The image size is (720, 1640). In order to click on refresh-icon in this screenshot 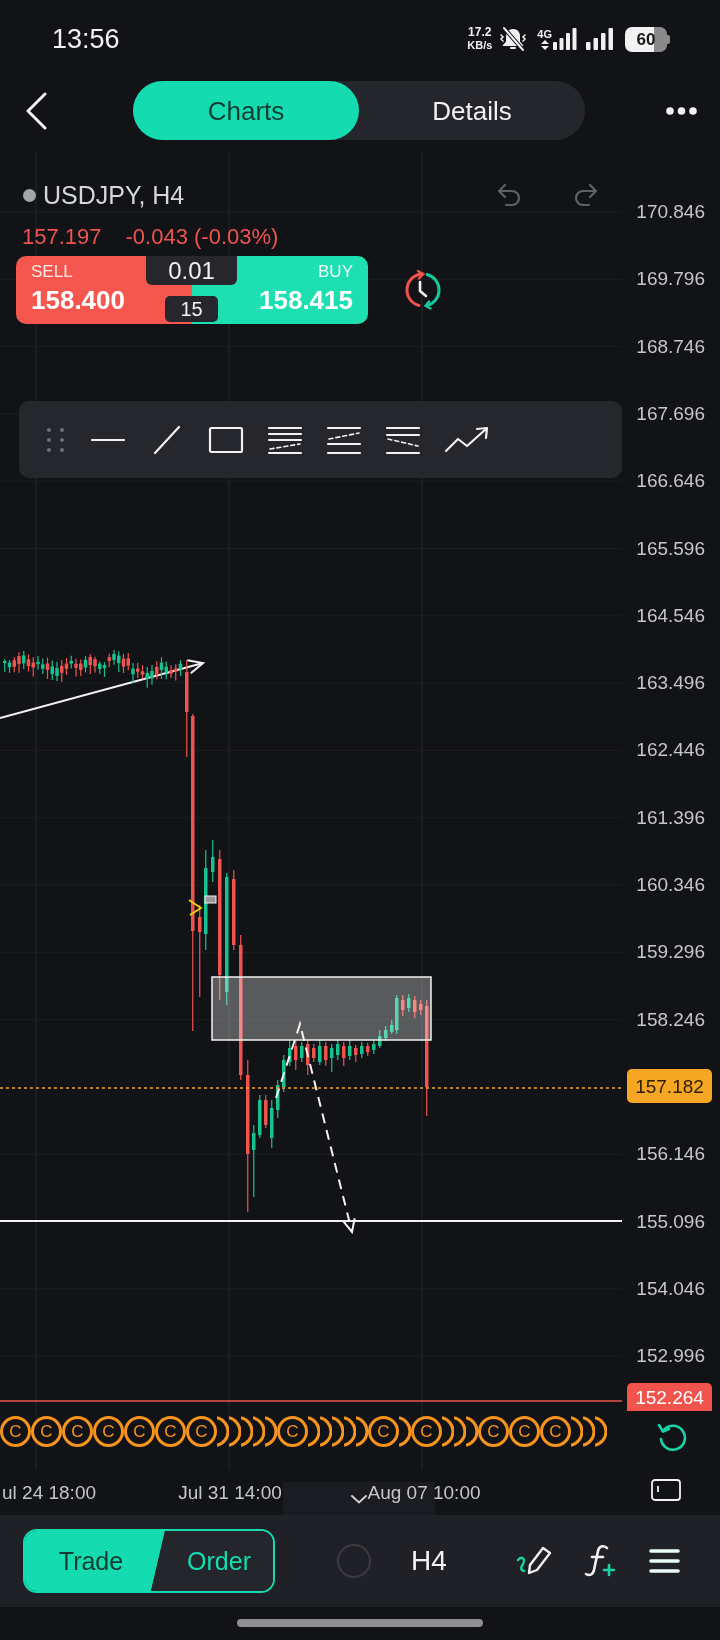, I will do `click(672, 1437)`.